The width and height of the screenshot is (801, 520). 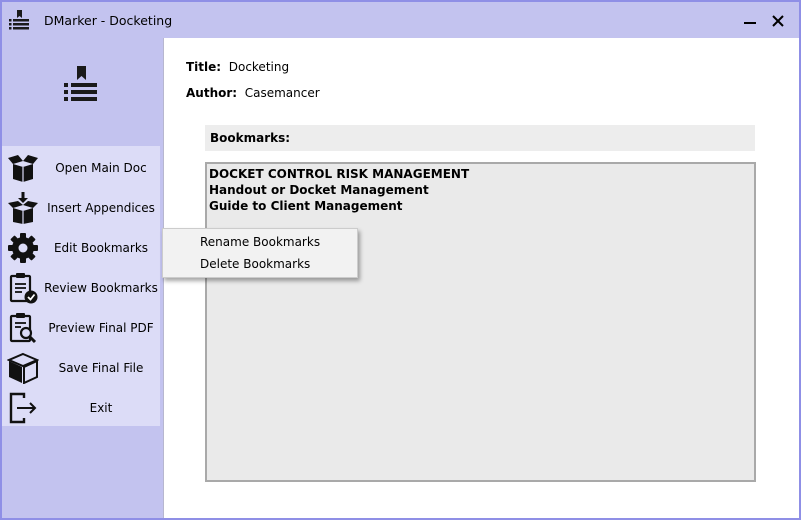 What do you see at coordinates (23, 288) in the screenshot?
I see `clipboard-check-icon` at bounding box center [23, 288].